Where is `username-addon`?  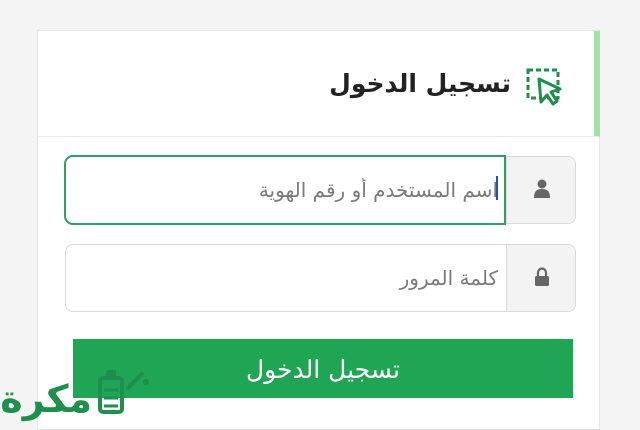
username-addon is located at coordinates (540, 190).